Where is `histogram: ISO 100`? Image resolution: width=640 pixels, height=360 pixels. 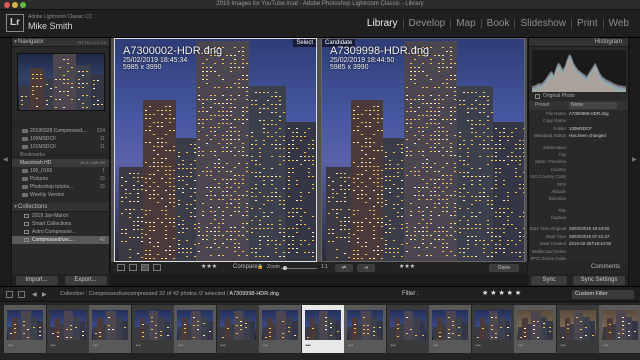
histogram: ISO 100 is located at coordinates (578, 71).